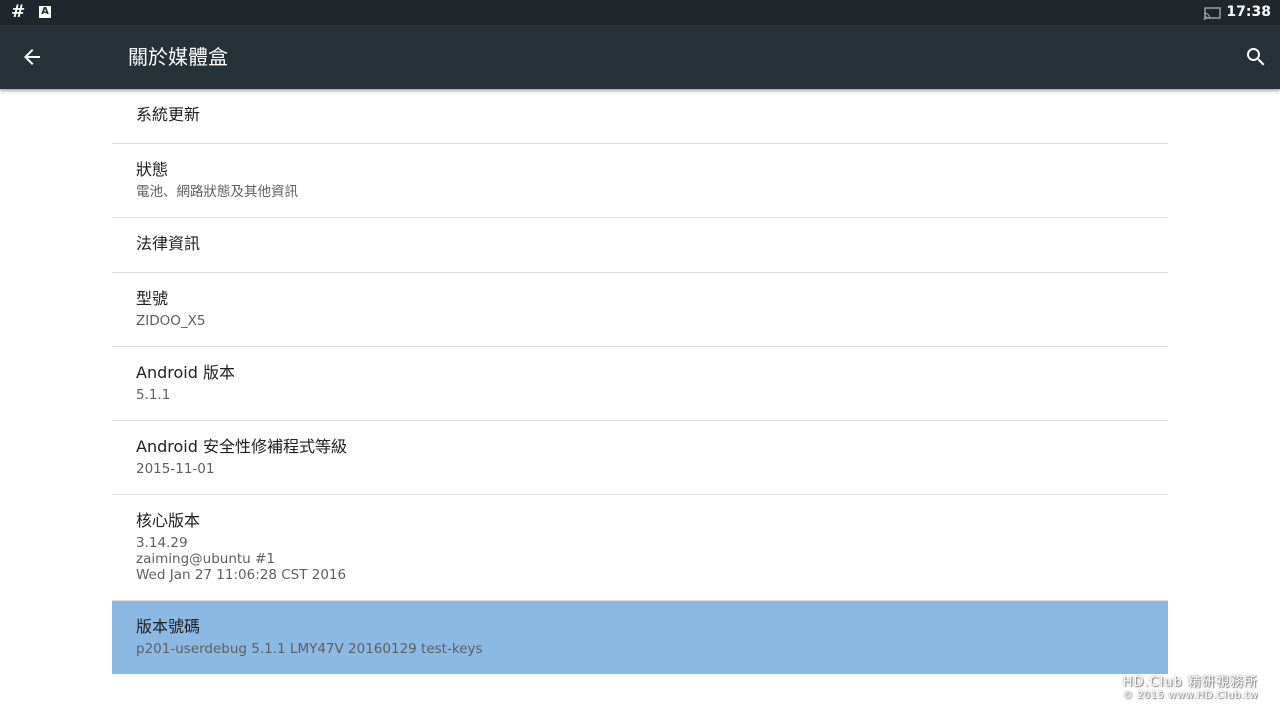  I want to click on app-bar: 關於媒體盒, so click(640, 57).